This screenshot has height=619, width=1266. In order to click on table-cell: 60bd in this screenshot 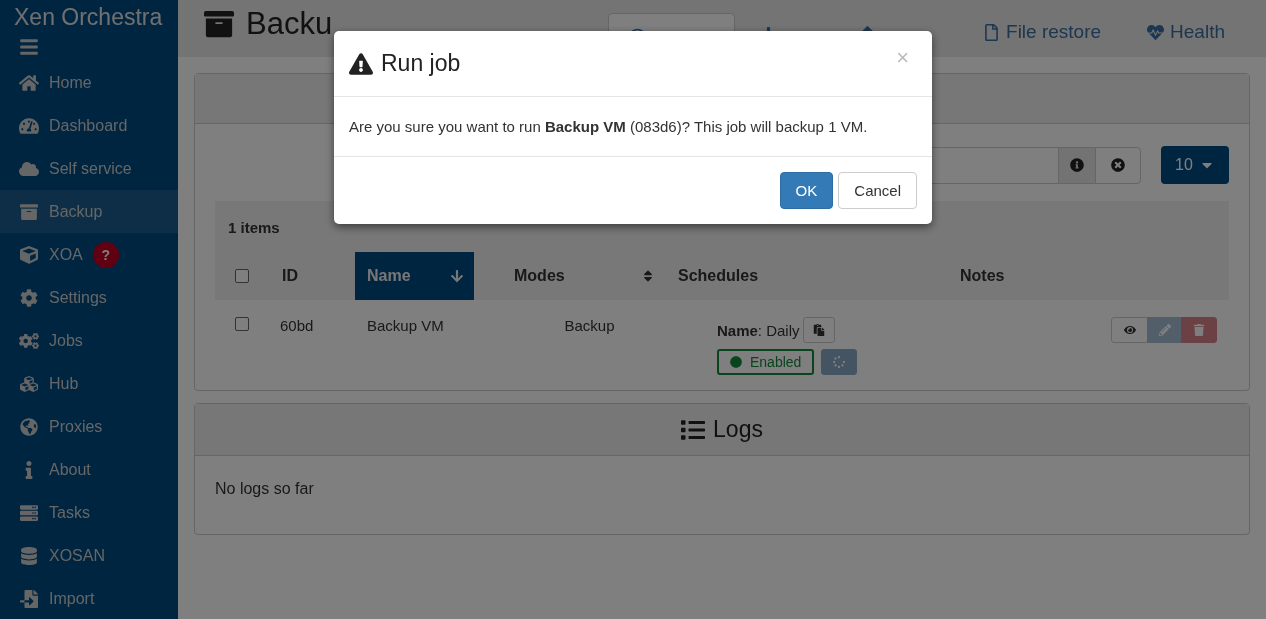, I will do `click(297, 325)`.